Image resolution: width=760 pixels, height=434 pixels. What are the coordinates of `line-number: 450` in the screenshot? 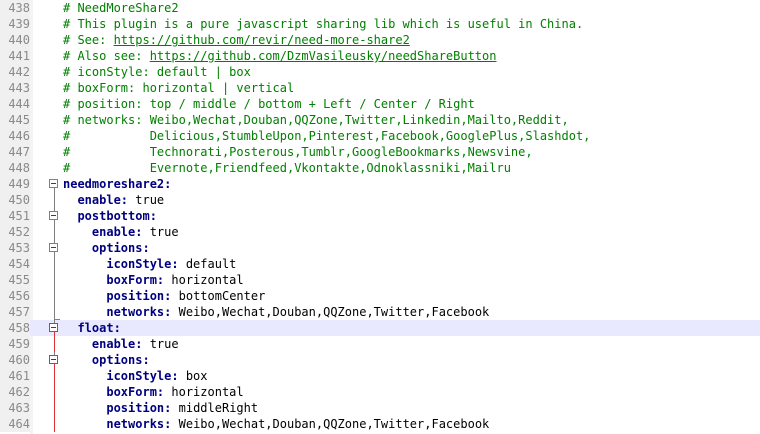 It's located at (15, 200).